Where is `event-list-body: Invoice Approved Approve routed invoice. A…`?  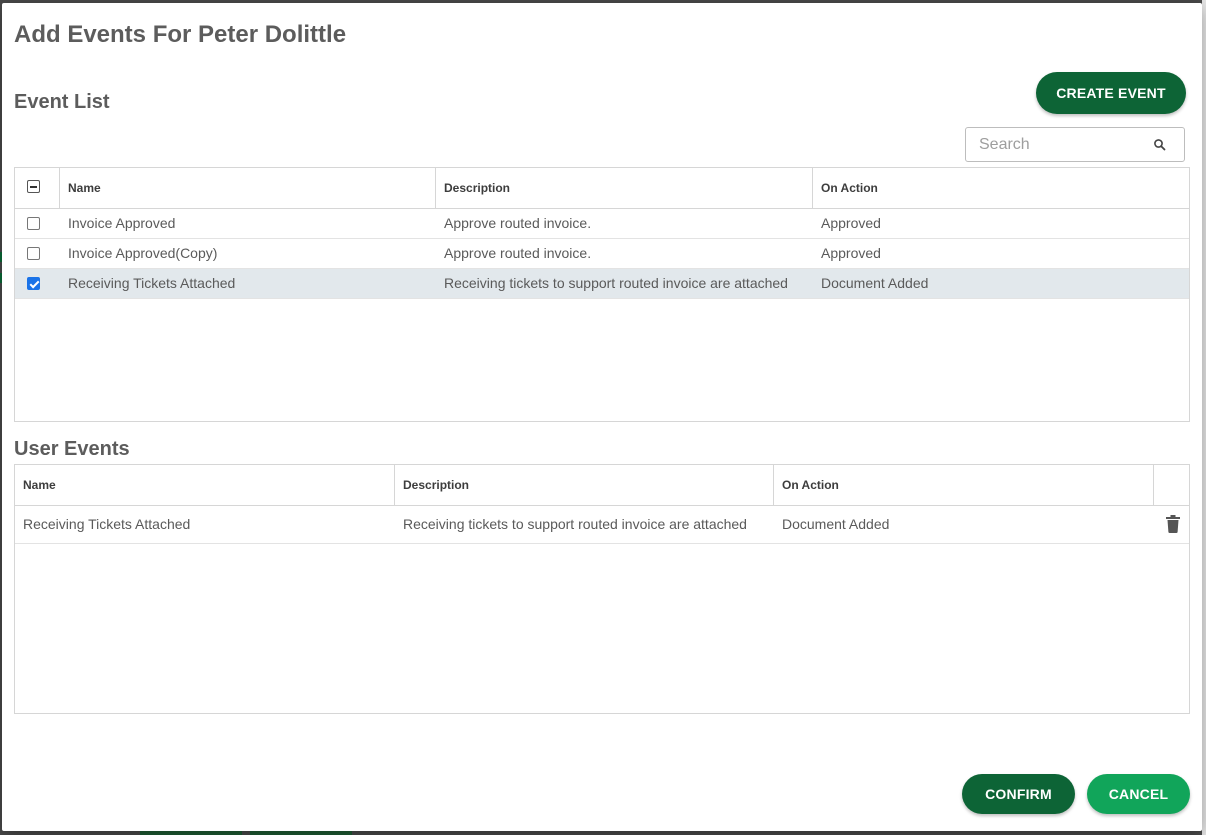
event-list-body: Invoice Approved Approve routed invoice. A… is located at coordinates (602, 254).